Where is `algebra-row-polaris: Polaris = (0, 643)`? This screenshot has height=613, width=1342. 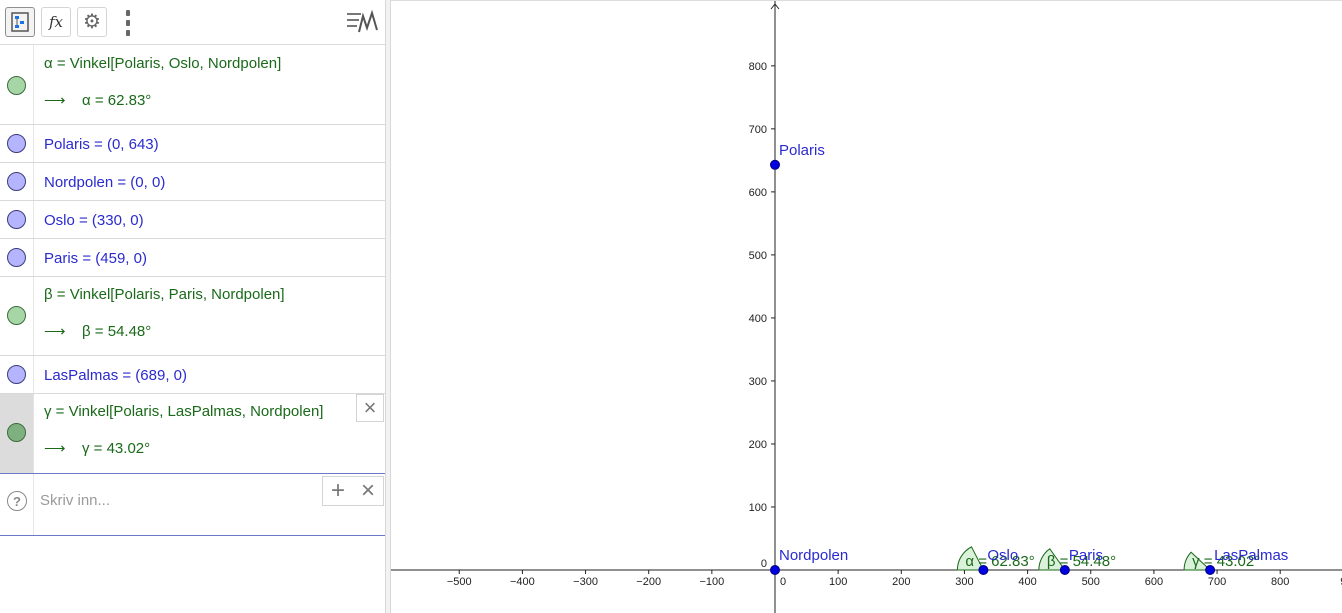 algebra-row-polaris: Polaris = (0, 643) is located at coordinates (192, 144).